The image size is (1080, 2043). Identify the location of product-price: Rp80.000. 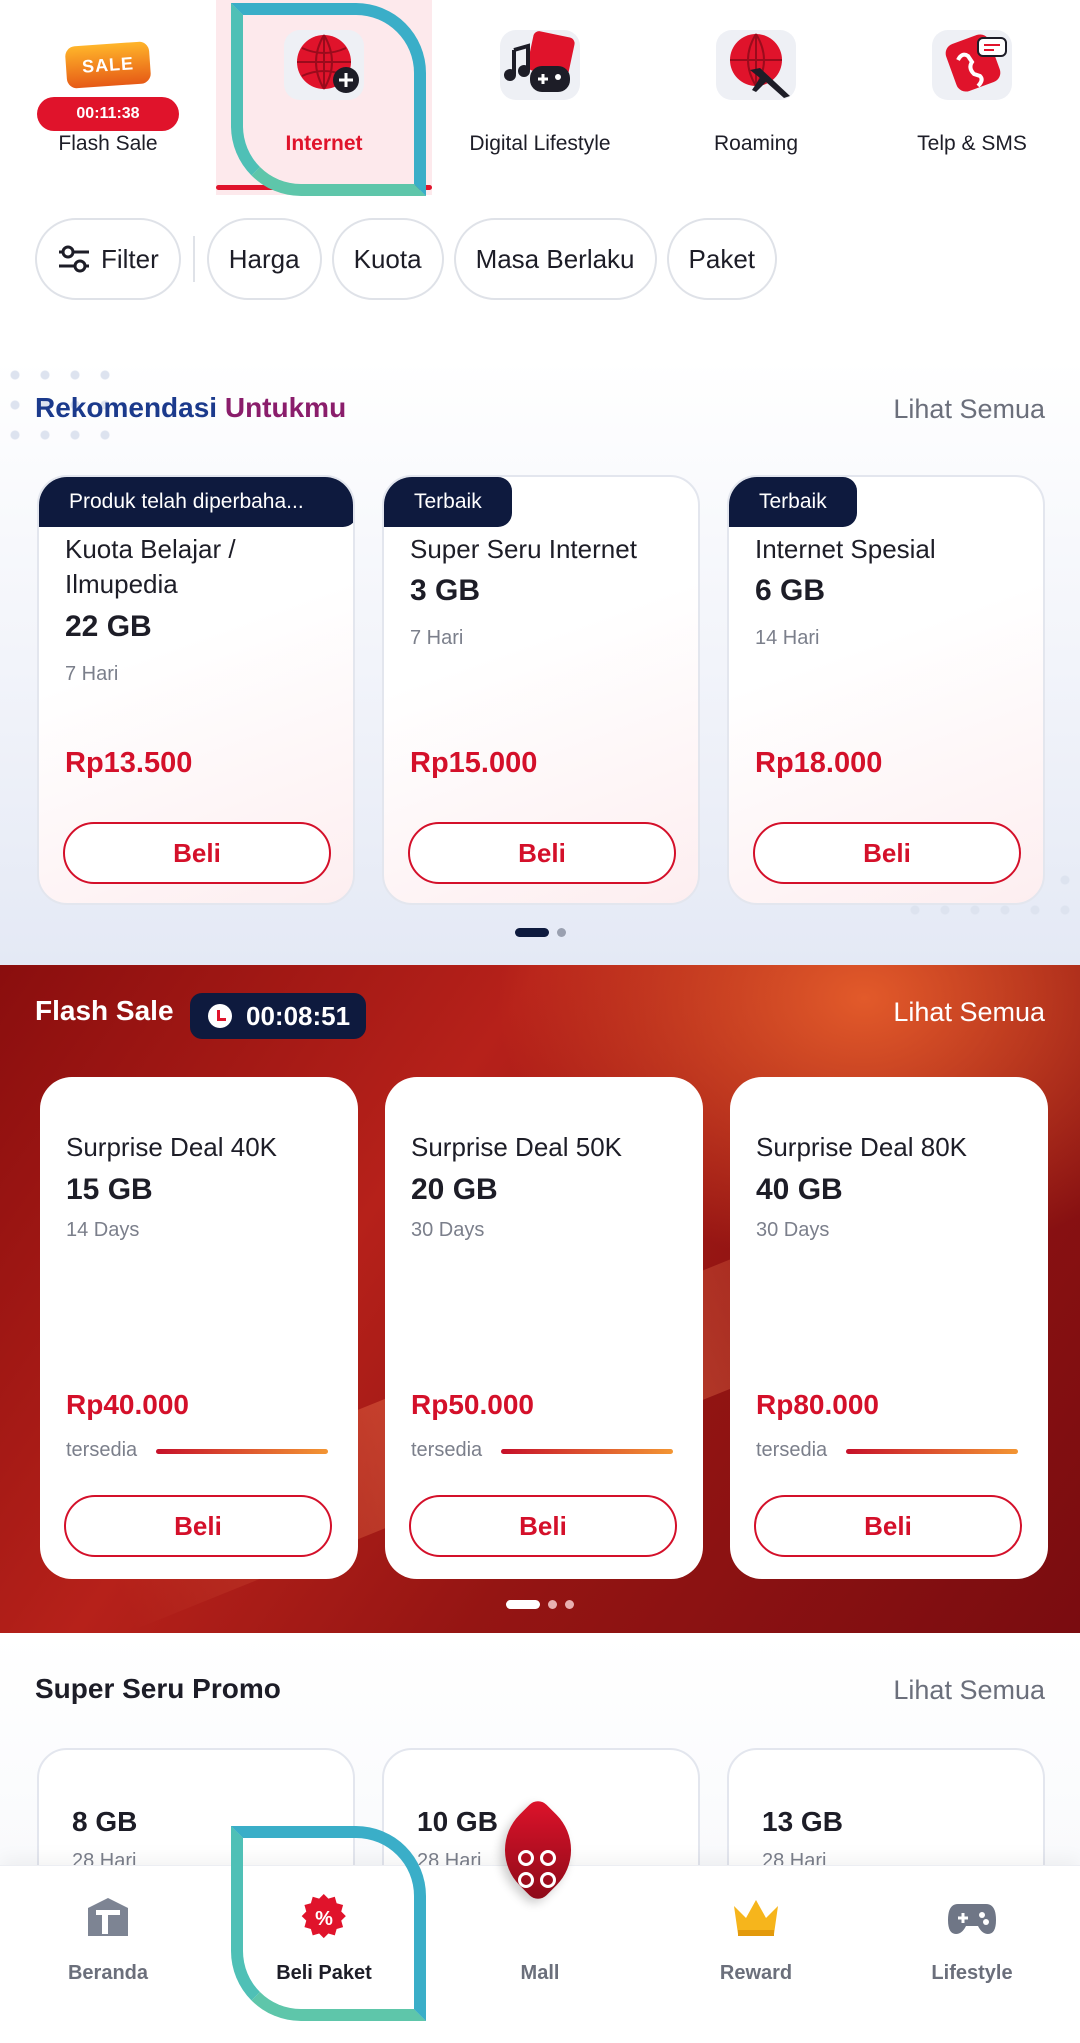
(817, 1404).